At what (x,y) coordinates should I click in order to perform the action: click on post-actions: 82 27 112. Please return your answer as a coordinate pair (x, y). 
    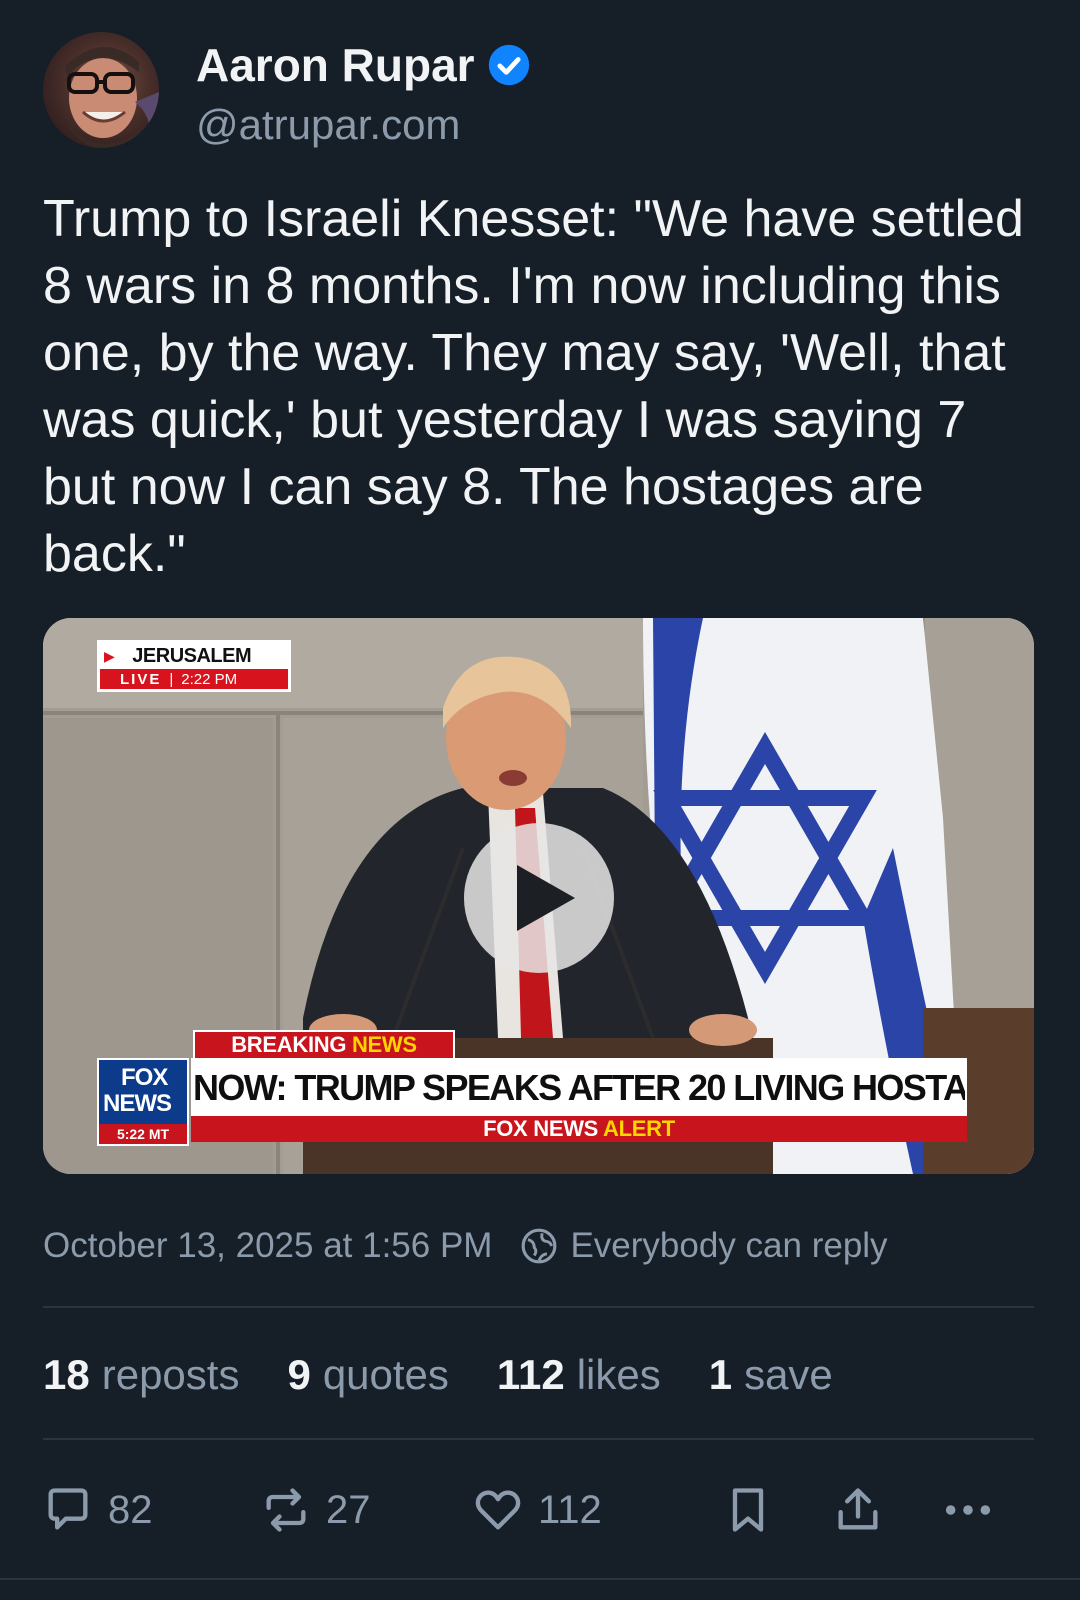
    Looking at the image, I should click on (540, 1510).